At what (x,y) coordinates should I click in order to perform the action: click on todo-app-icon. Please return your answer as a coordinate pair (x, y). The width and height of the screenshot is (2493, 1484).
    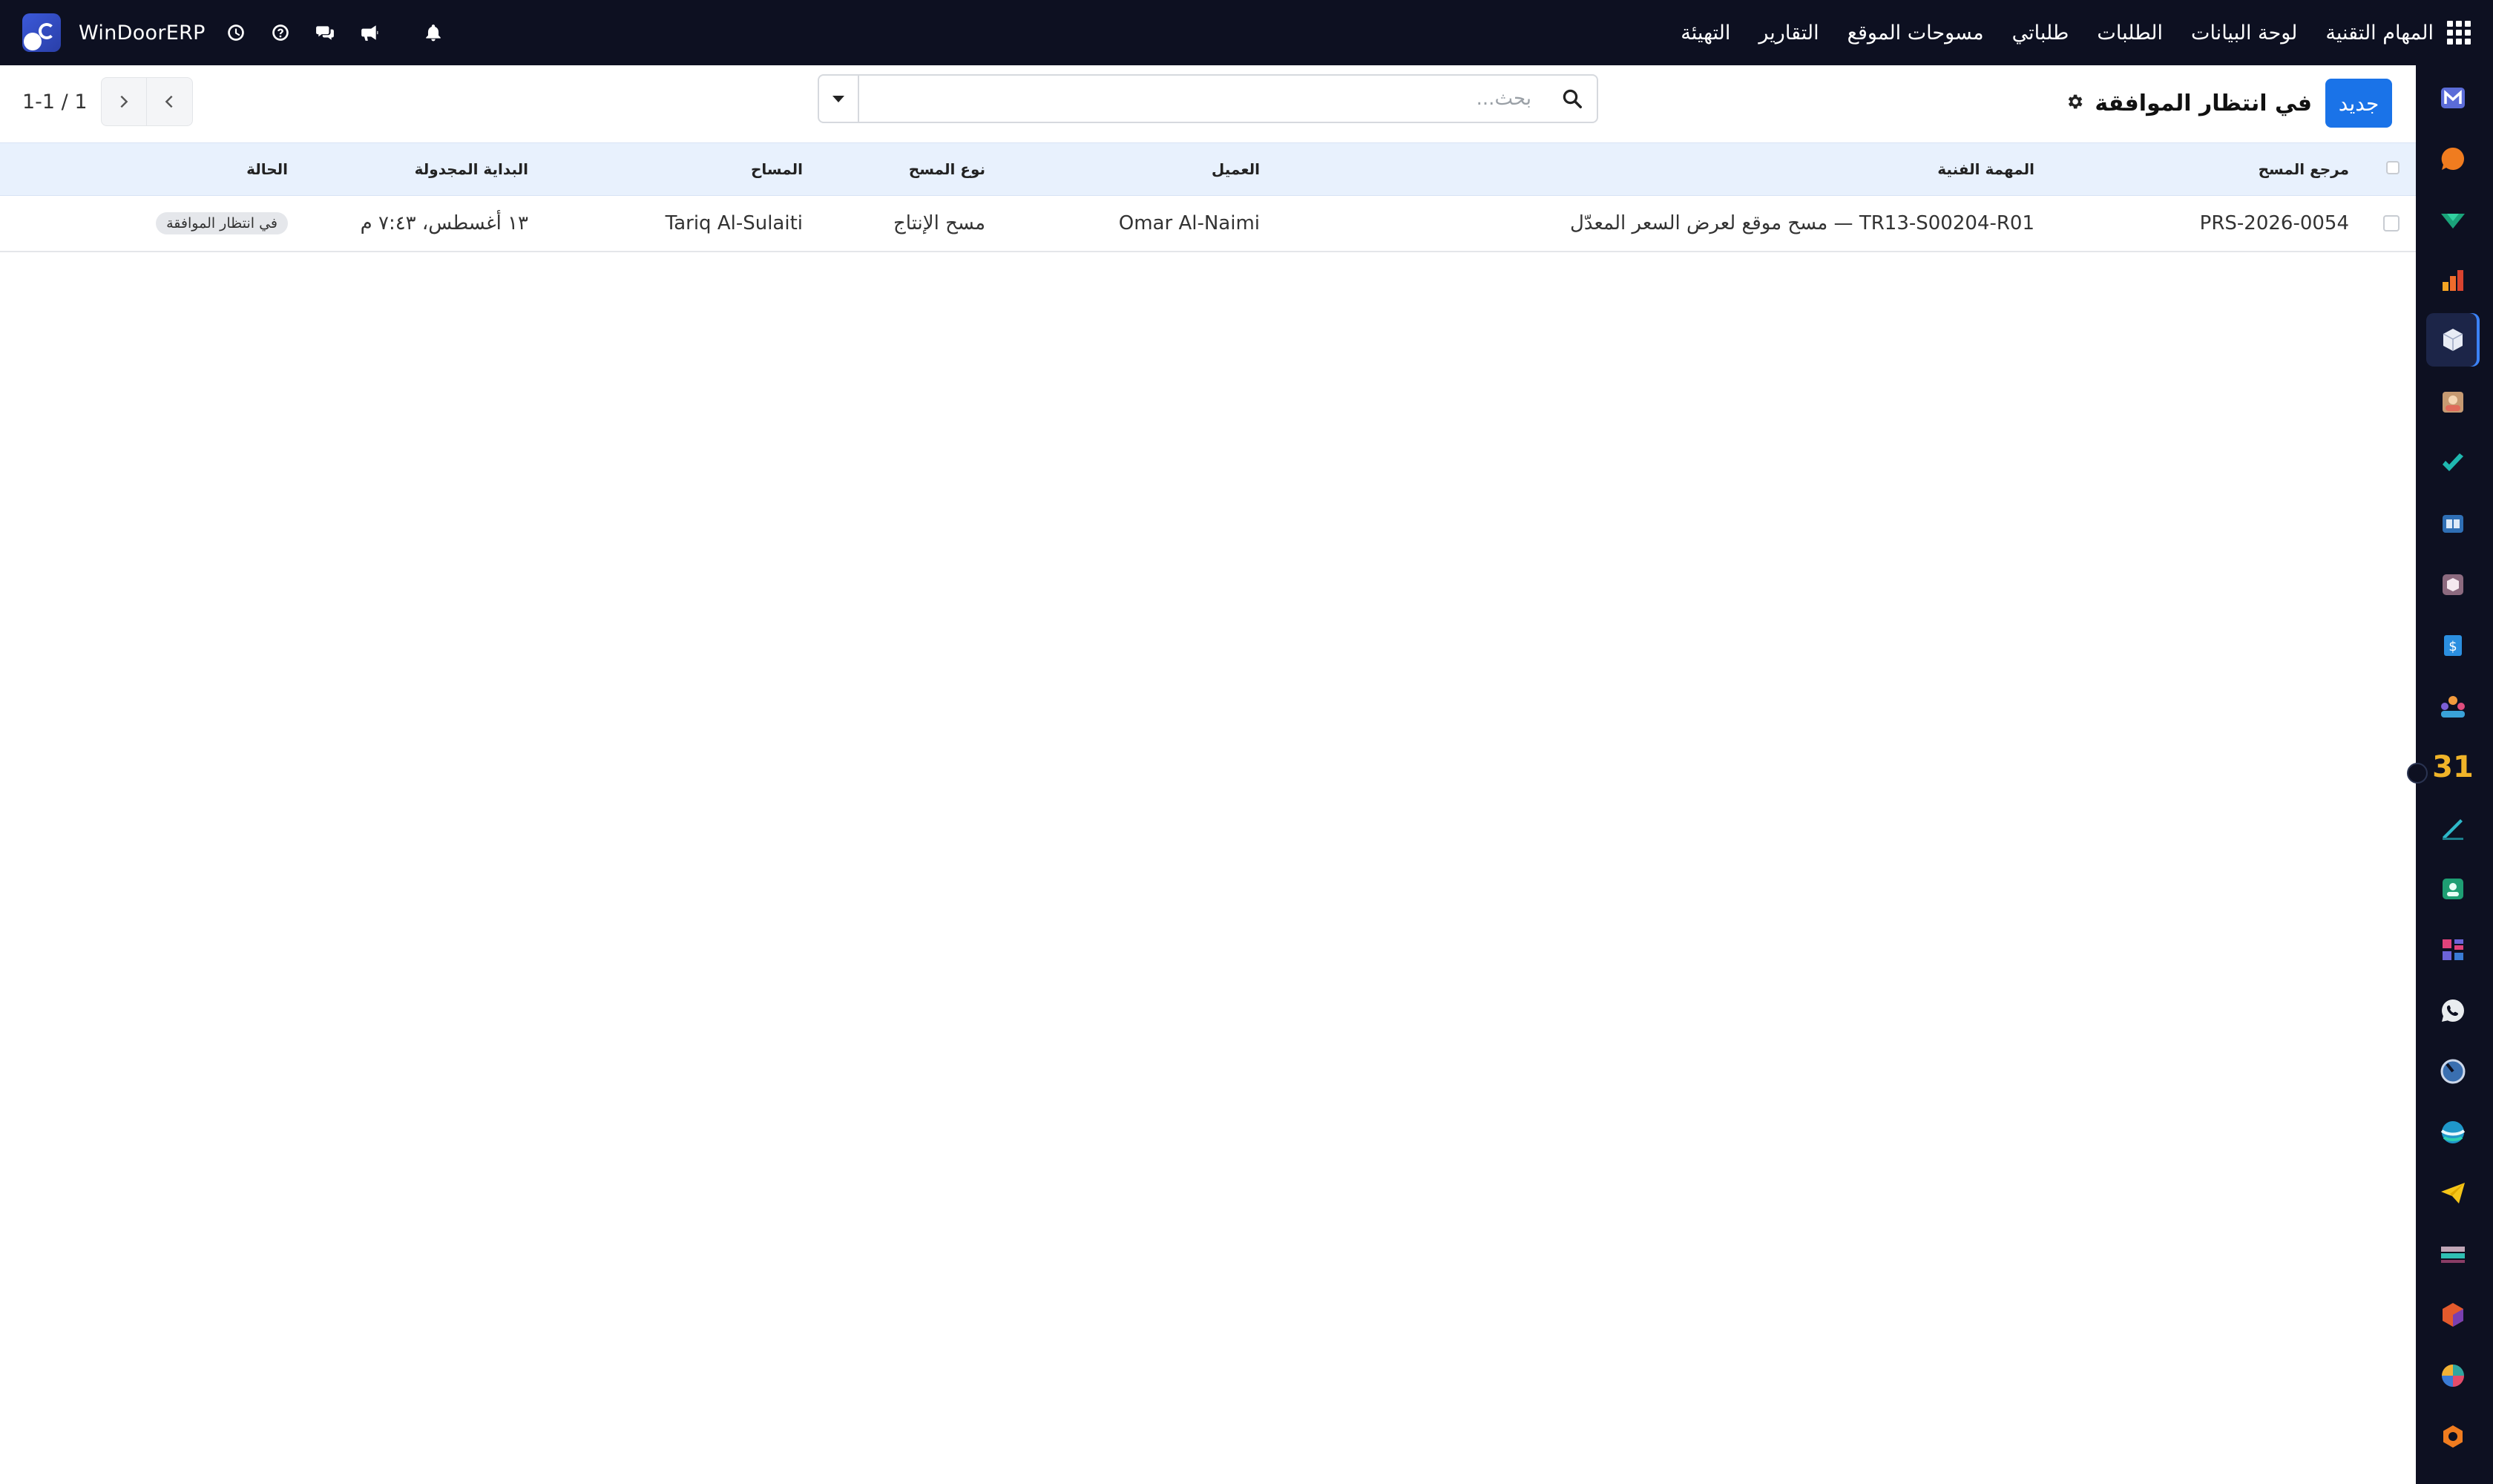
    Looking at the image, I should click on (2453, 463).